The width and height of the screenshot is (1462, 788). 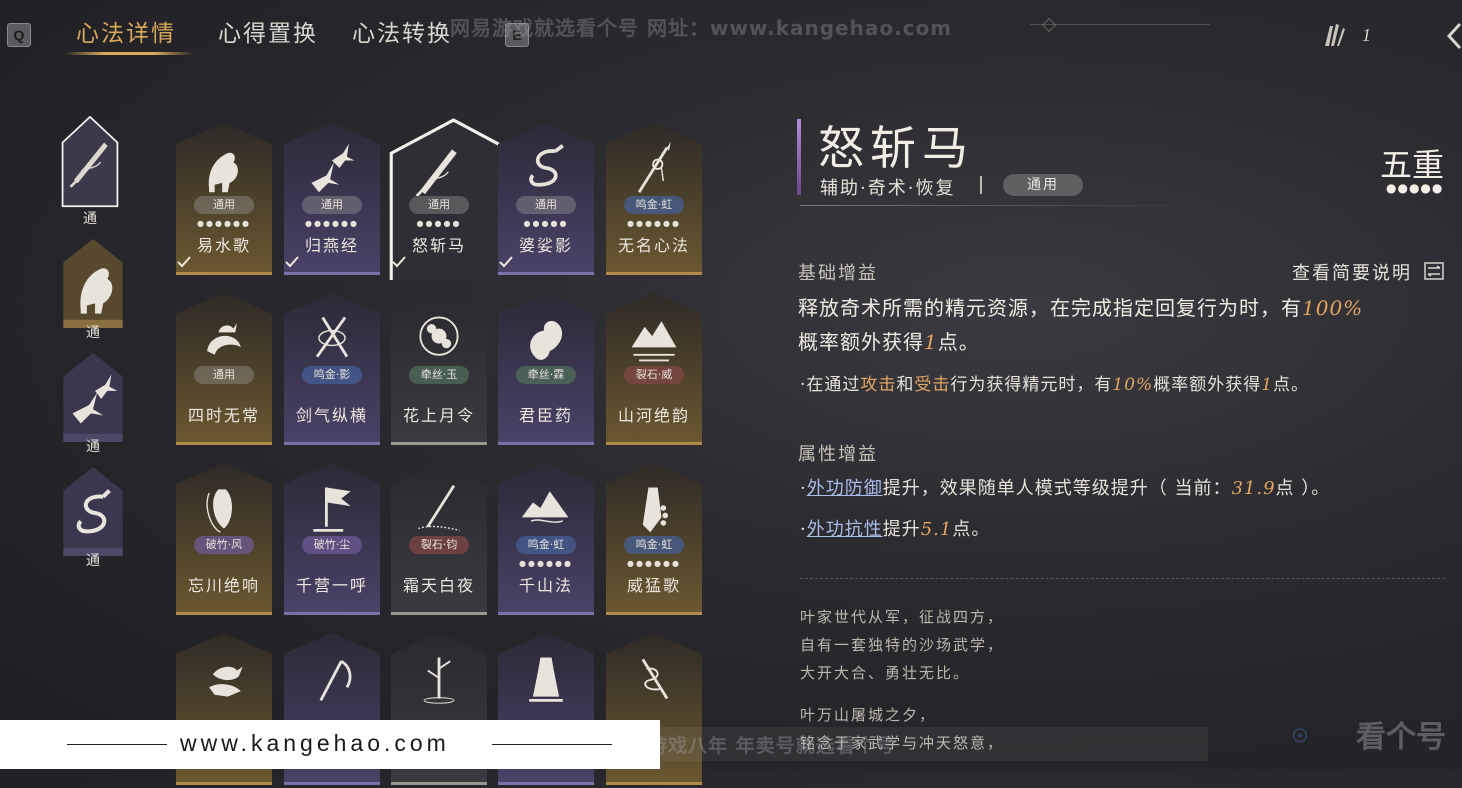 What do you see at coordinates (1081, 308) in the screenshot?
I see `base-effect-line-1: 释放奇术所需的精元资源，在完成指定回复行为时，有100%` at bounding box center [1081, 308].